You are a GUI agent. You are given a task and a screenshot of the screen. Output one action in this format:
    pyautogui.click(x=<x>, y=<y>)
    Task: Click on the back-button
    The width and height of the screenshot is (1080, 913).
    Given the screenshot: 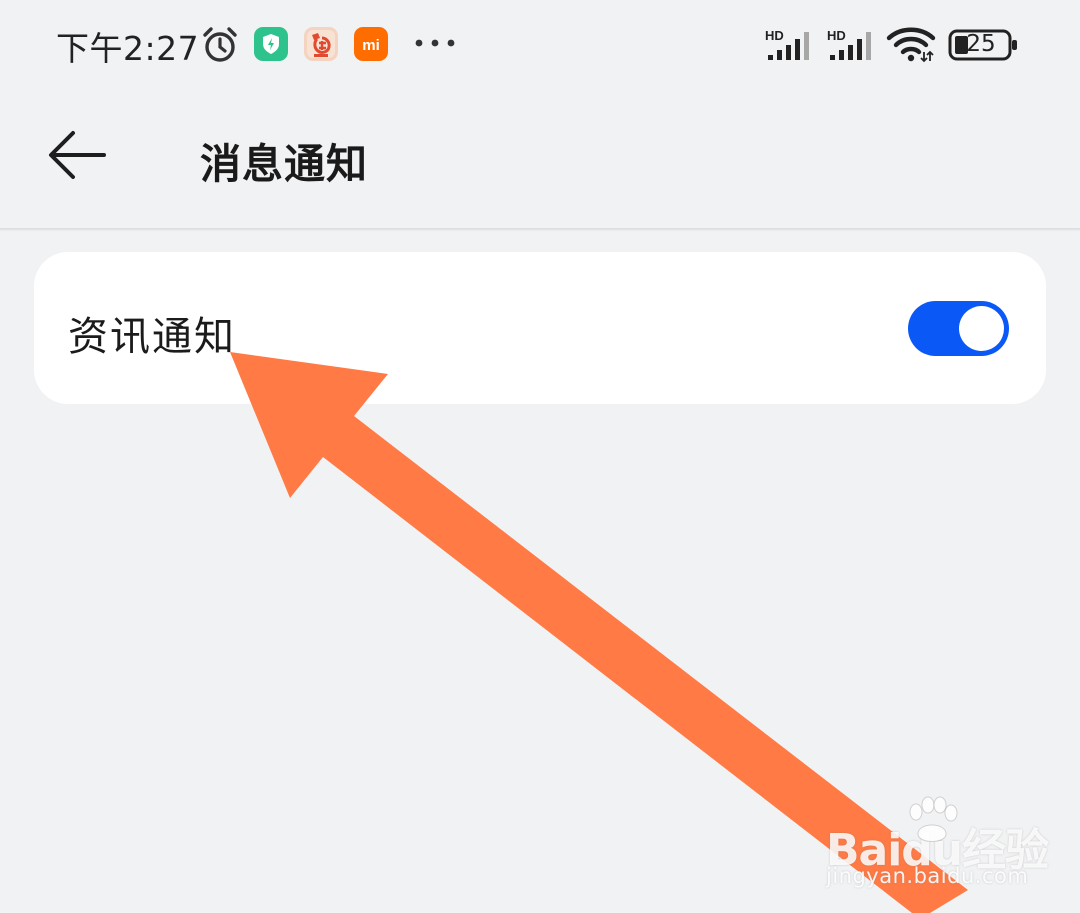 What is the action you would take?
    pyautogui.click(x=77, y=155)
    